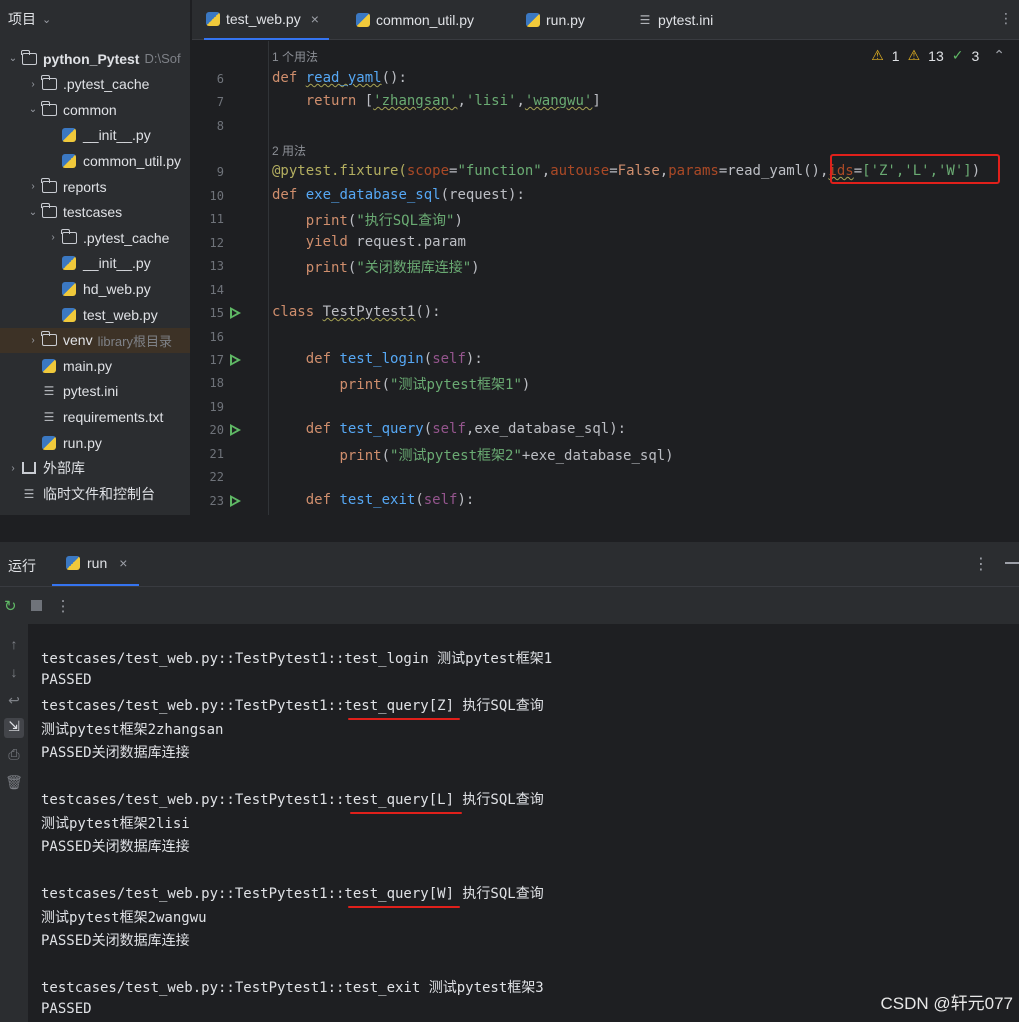  What do you see at coordinates (975, 55) in the screenshot?
I see `ok-count: 3` at bounding box center [975, 55].